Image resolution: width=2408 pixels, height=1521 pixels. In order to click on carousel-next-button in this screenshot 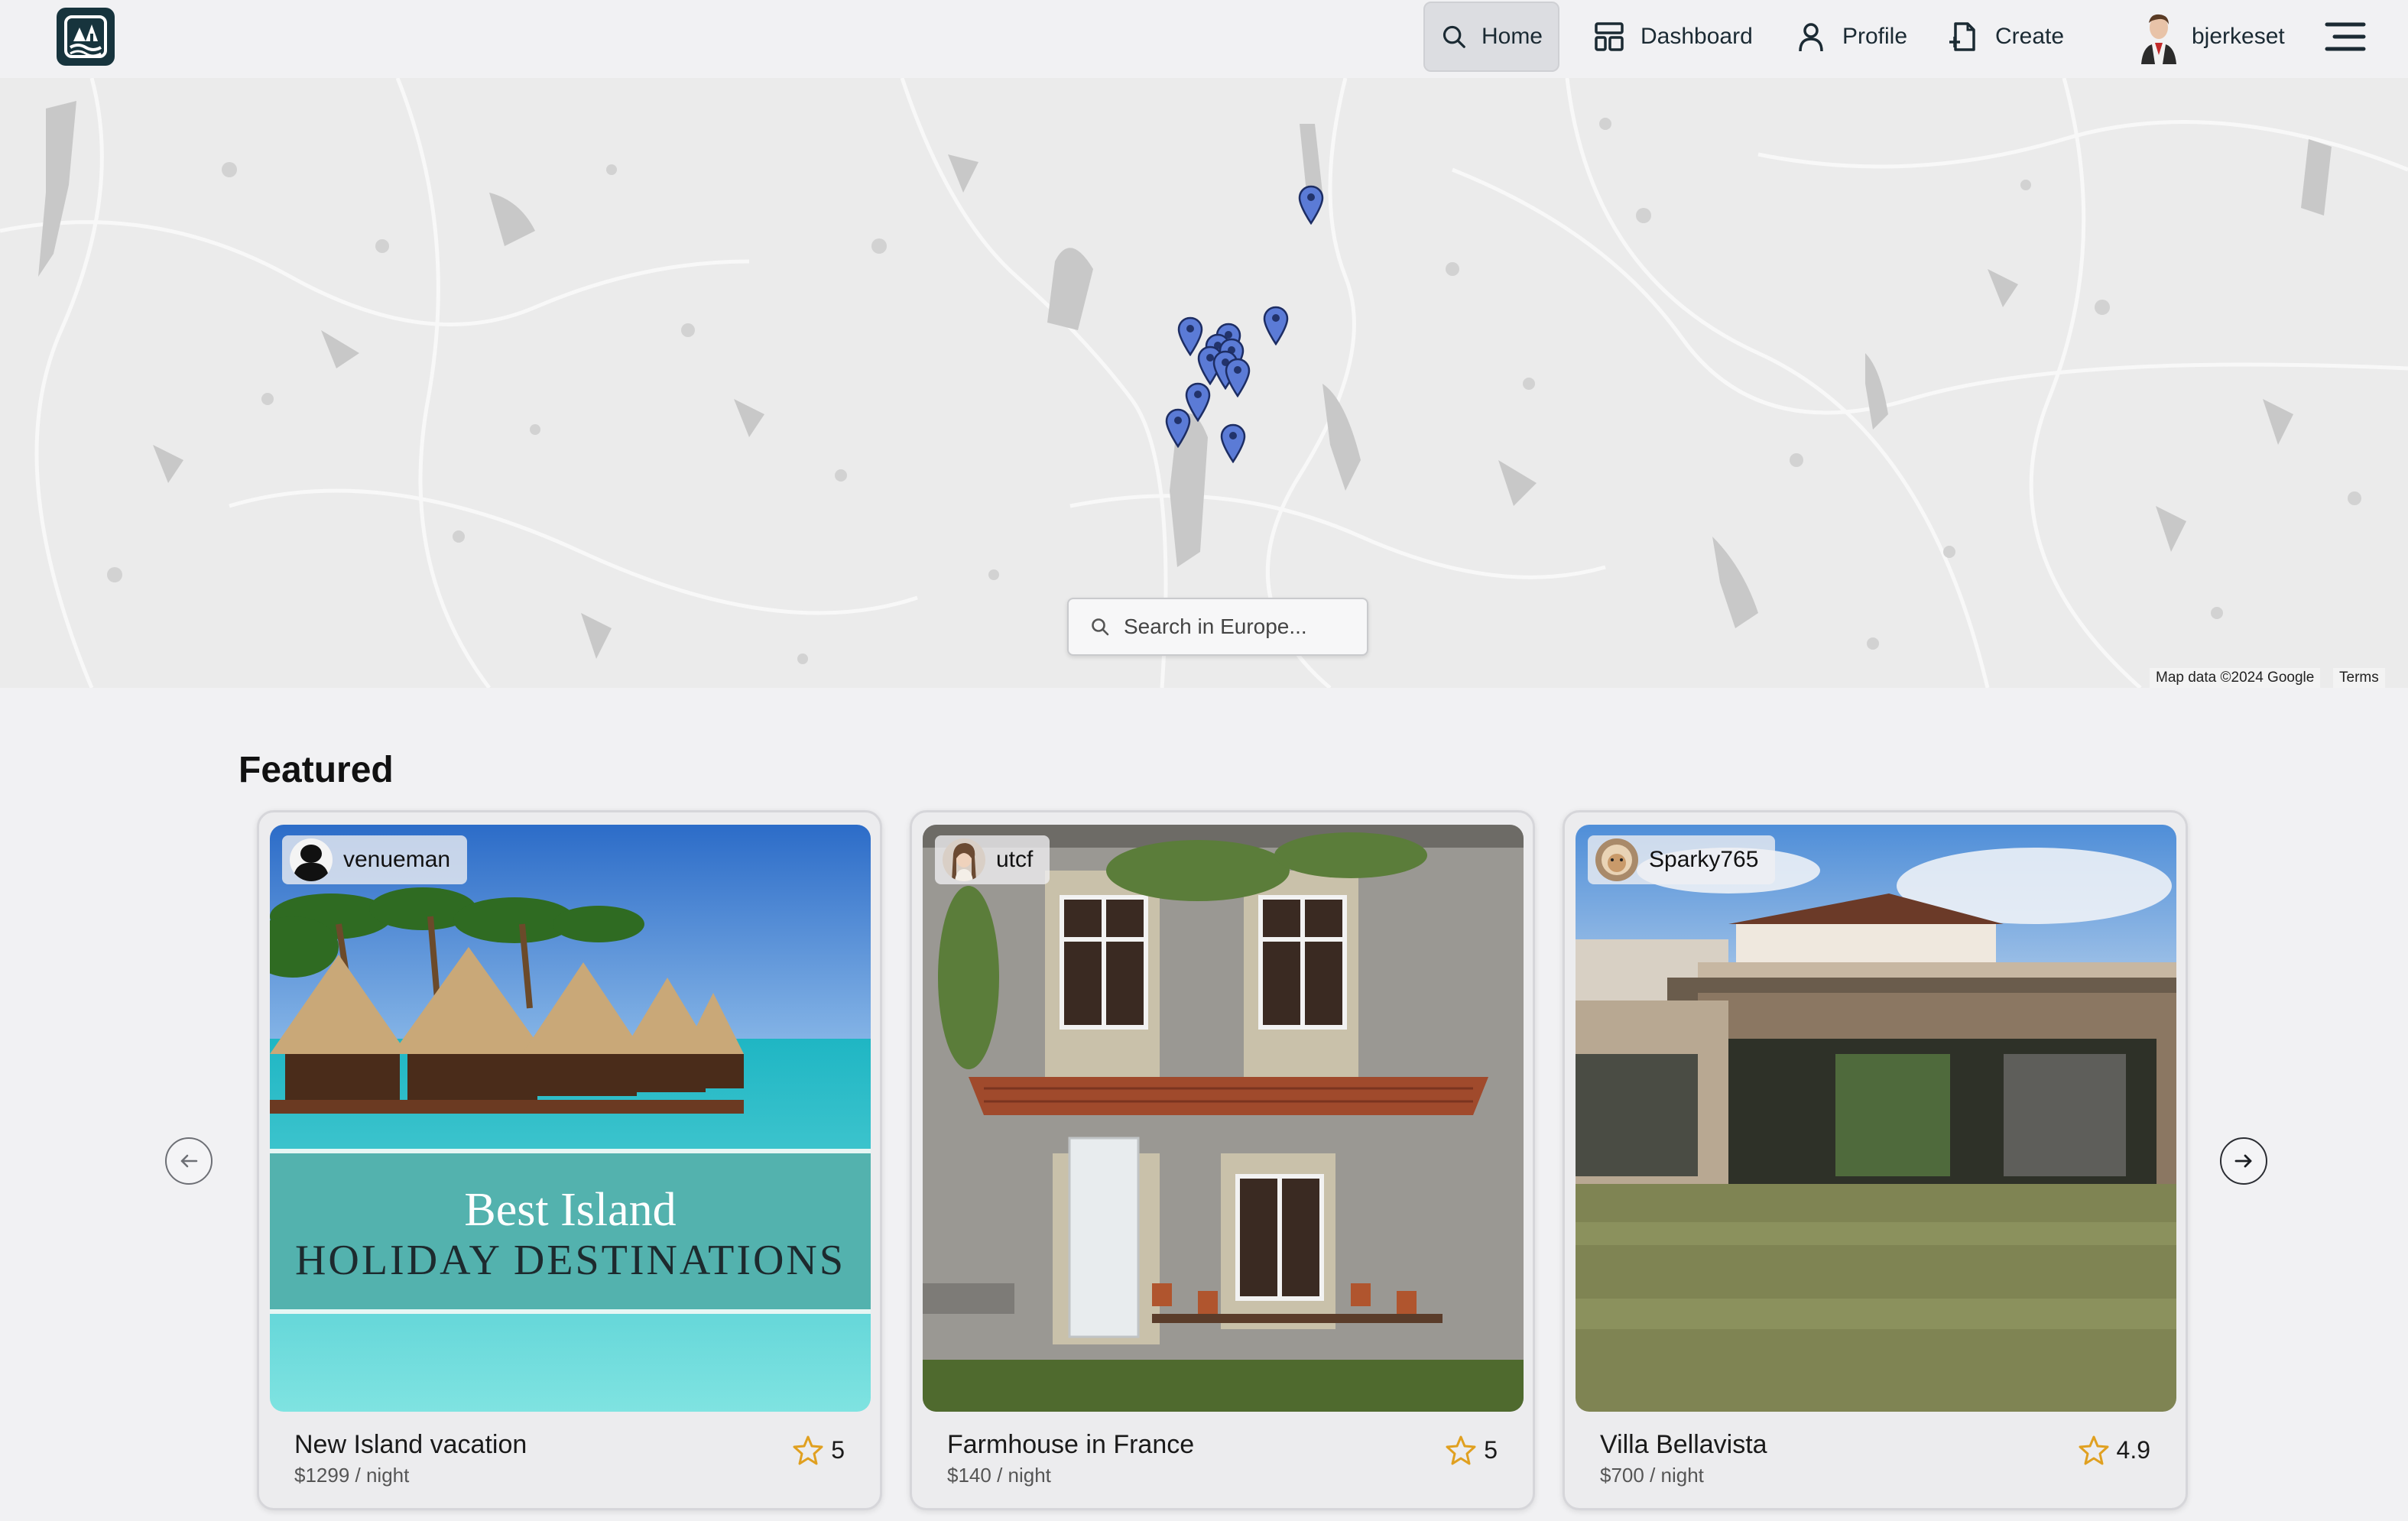, I will do `click(2244, 1161)`.